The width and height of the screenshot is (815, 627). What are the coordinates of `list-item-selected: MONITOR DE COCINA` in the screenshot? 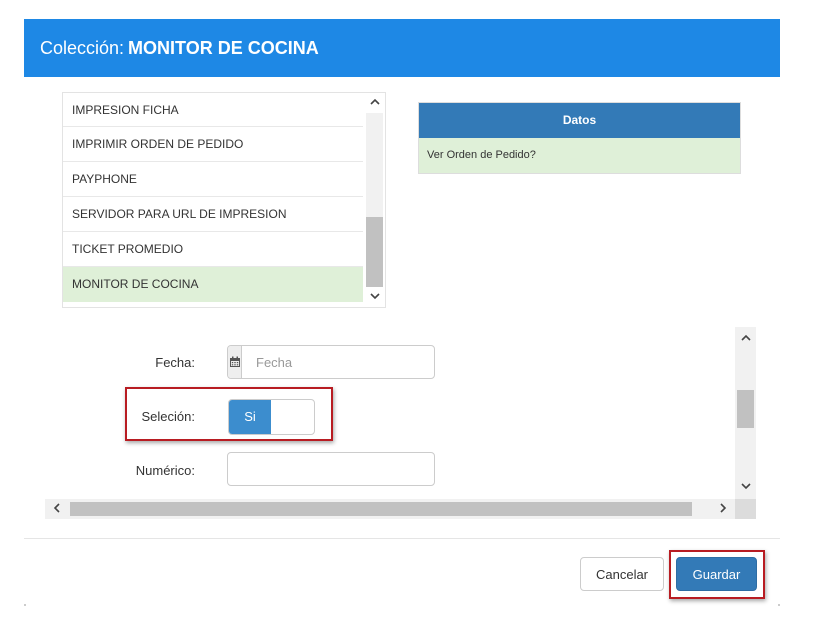 It's located at (213, 284).